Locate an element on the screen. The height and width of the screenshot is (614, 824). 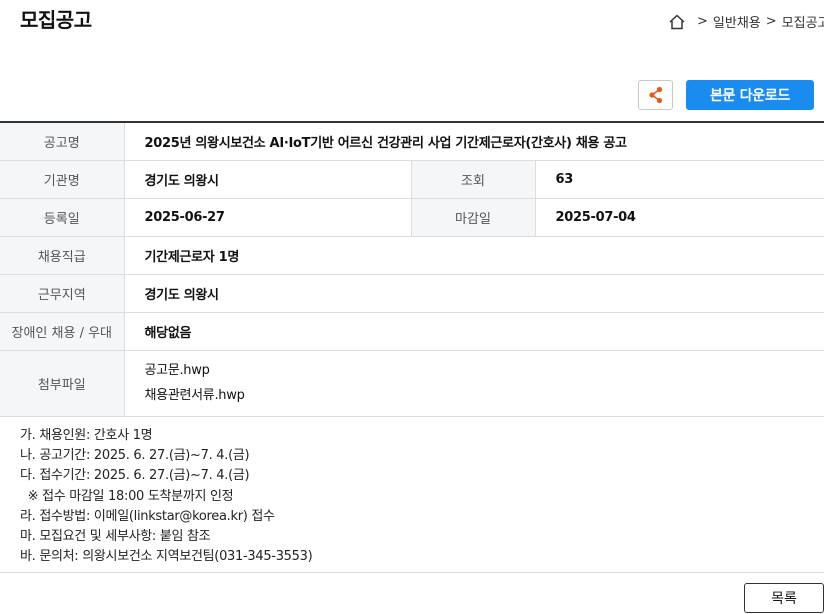
attachment-list: 공고문.hwp 채용관련서류.hwp is located at coordinates (474, 383).